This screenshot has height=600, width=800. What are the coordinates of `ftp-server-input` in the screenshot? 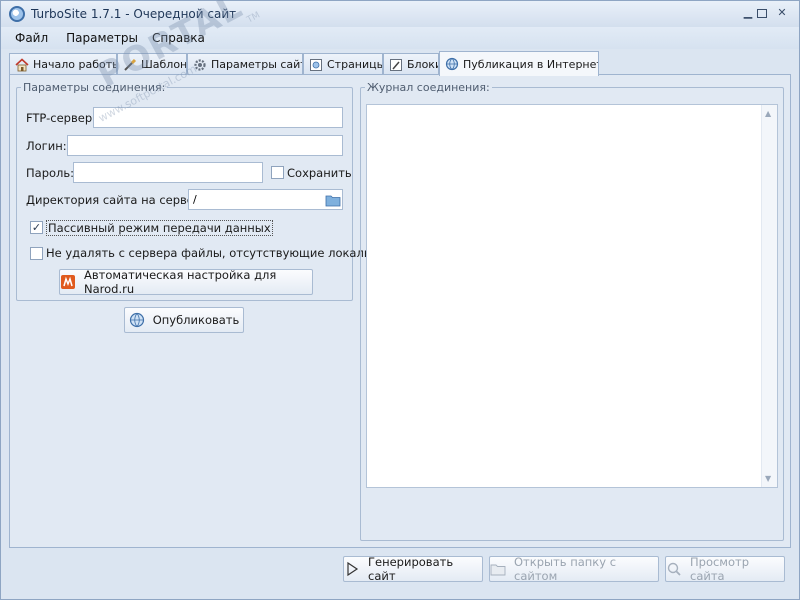 It's located at (218, 117).